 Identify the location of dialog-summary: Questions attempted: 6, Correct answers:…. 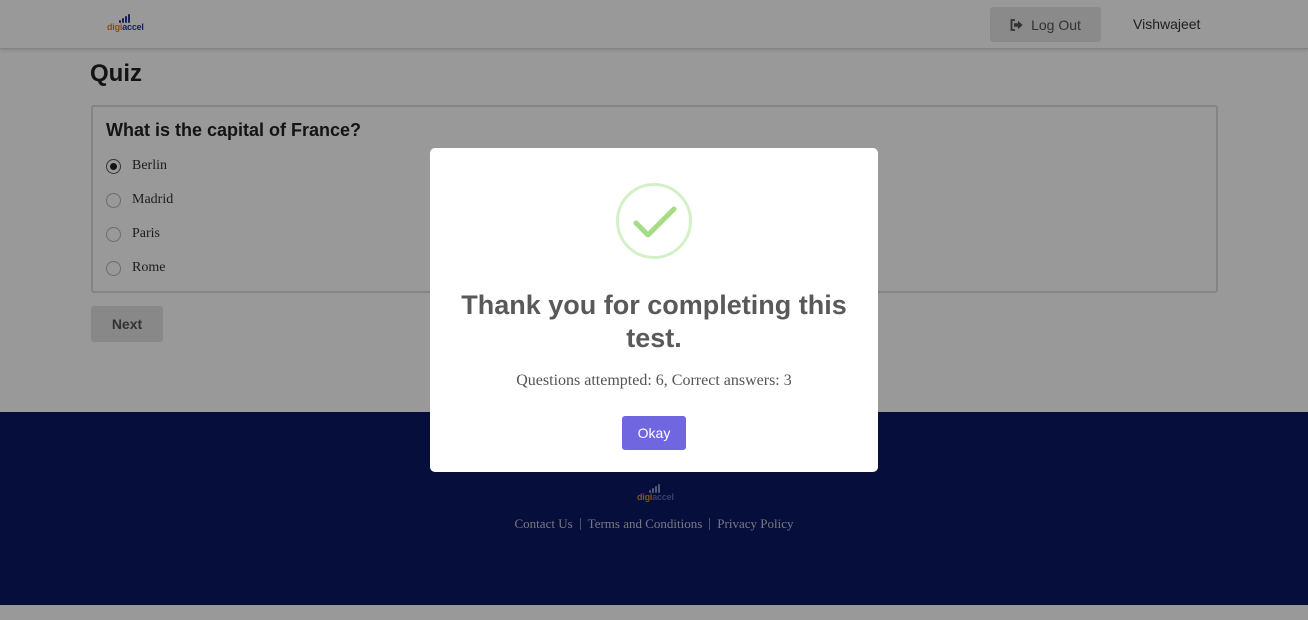
(654, 380).